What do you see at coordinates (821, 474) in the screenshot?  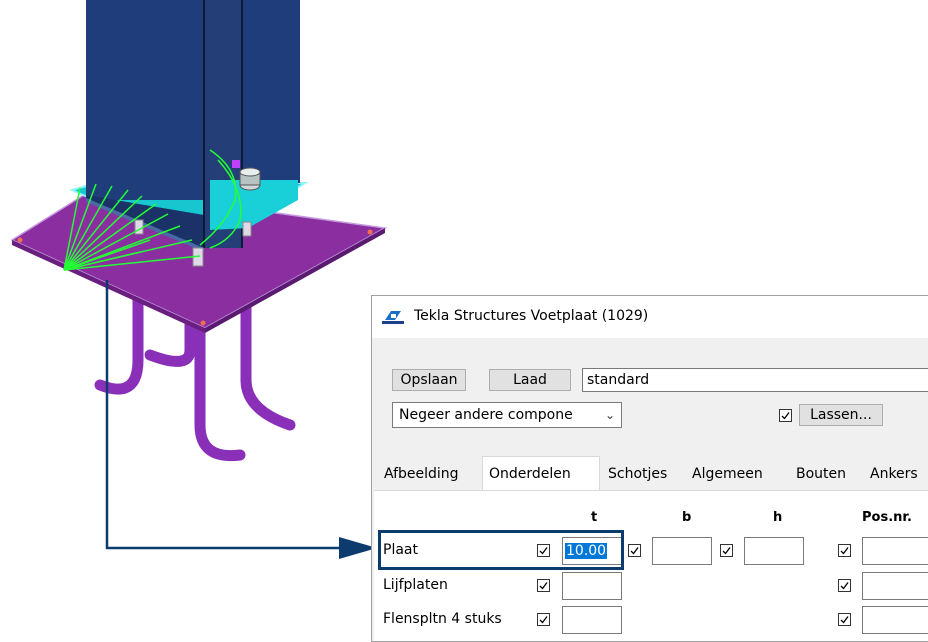 I see `tab-bouten: Bouten` at bounding box center [821, 474].